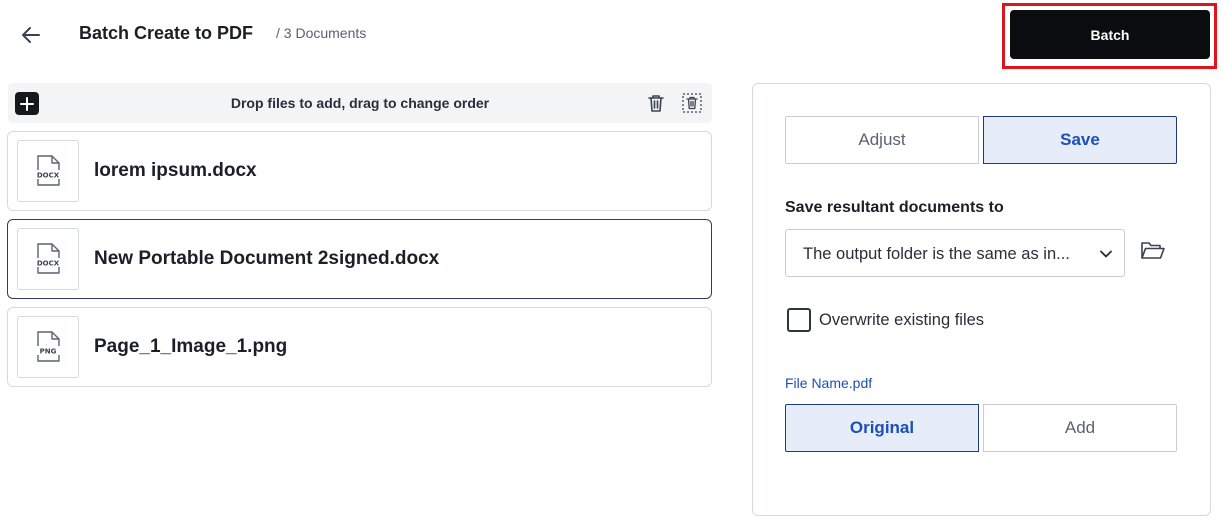  Describe the element at coordinates (48, 352) in the screenshot. I see `svg-text: PNG` at that location.